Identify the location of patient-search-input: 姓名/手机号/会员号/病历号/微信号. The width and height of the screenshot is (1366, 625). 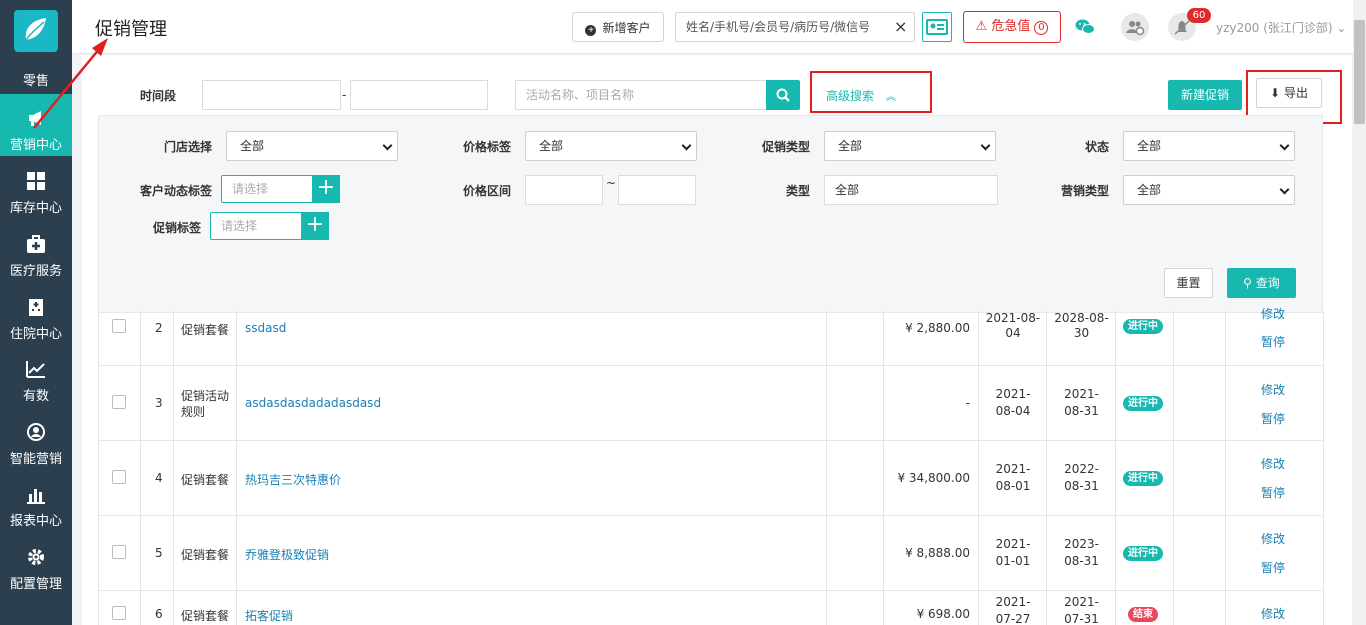
(795, 27).